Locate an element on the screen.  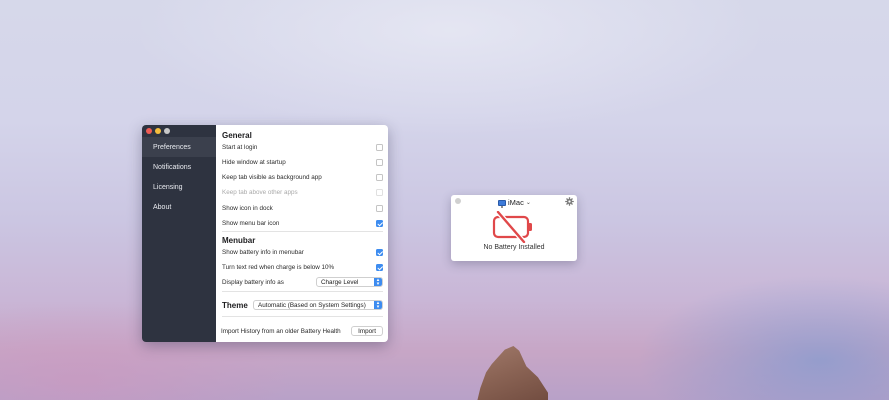
general-section-title: General is located at coordinates (237, 135).